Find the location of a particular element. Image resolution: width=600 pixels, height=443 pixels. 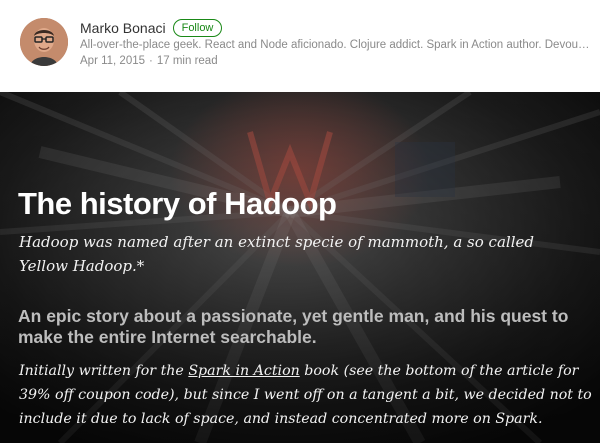

author-line: Marko Bonaci Follow is located at coordinates (151, 28).